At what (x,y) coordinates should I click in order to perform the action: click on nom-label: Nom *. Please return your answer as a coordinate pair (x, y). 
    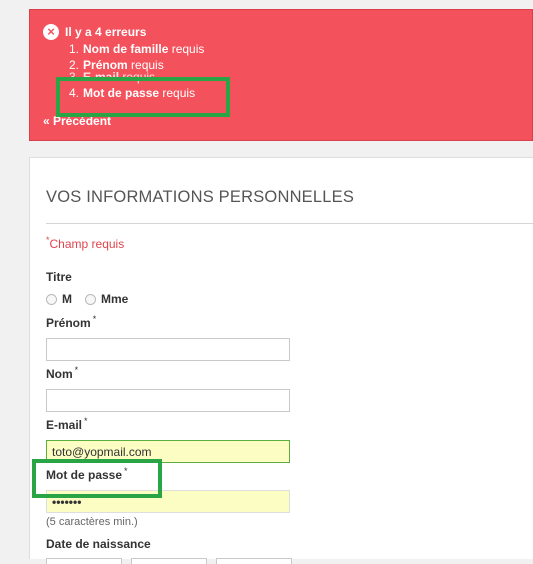
    Looking at the image, I should click on (62, 373).